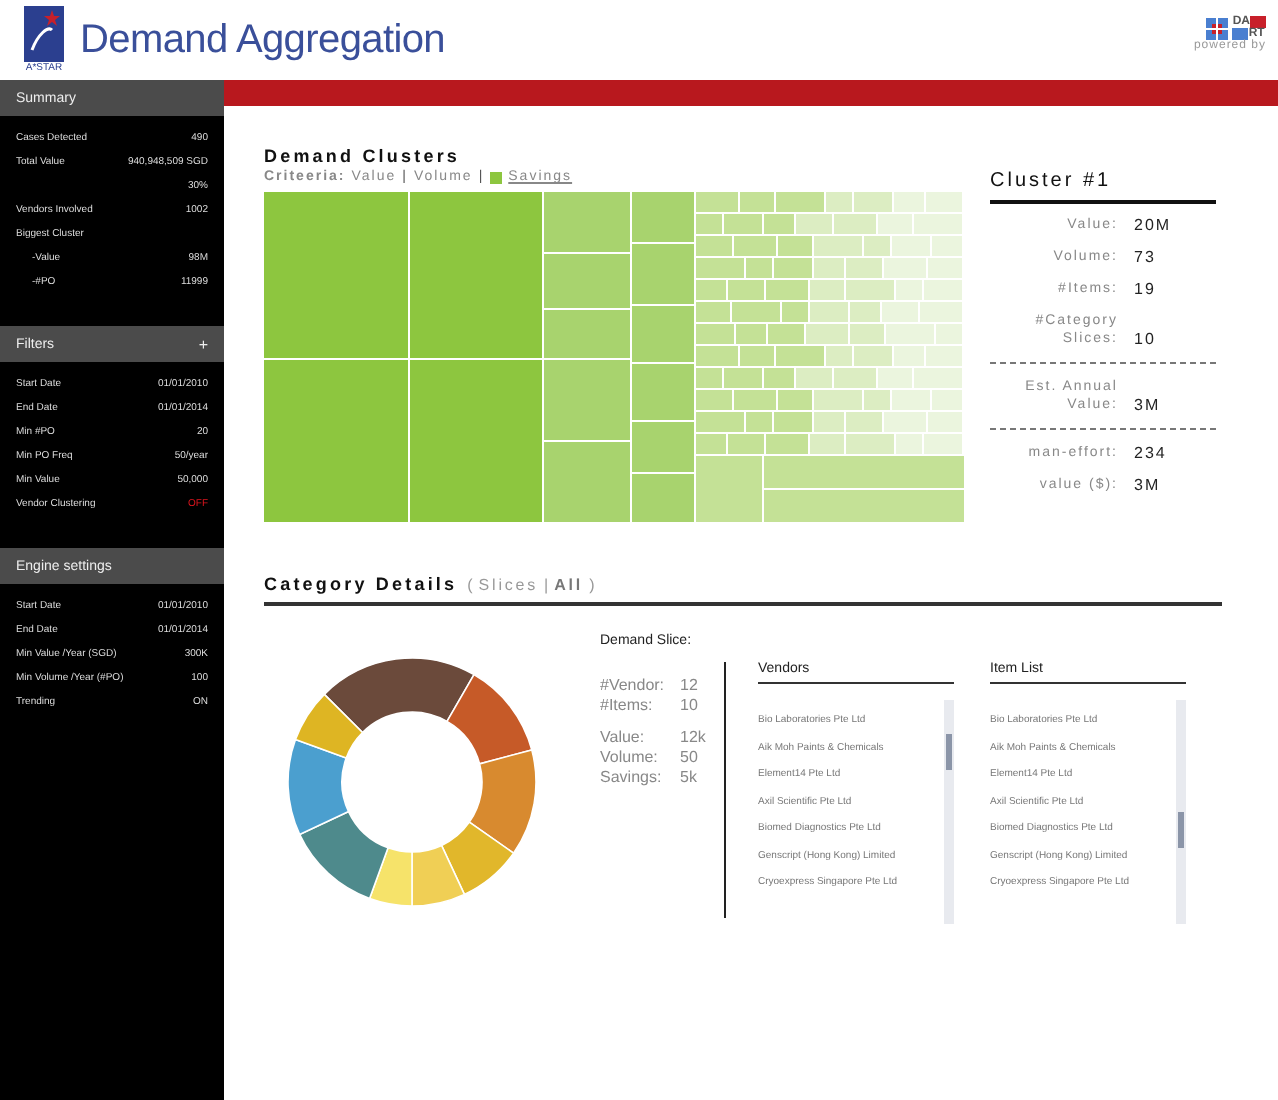 The height and width of the screenshot is (1100, 1278). What do you see at coordinates (1152, 225) in the screenshot?
I see `stat-value: 20M` at bounding box center [1152, 225].